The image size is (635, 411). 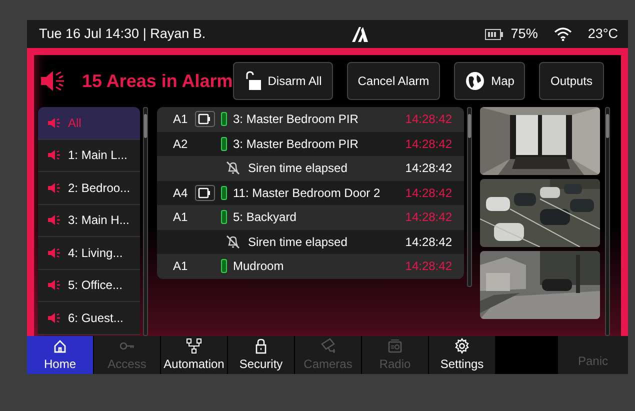 What do you see at coordinates (60, 346) in the screenshot?
I see `home-icon` at bounding box center [60, 346].